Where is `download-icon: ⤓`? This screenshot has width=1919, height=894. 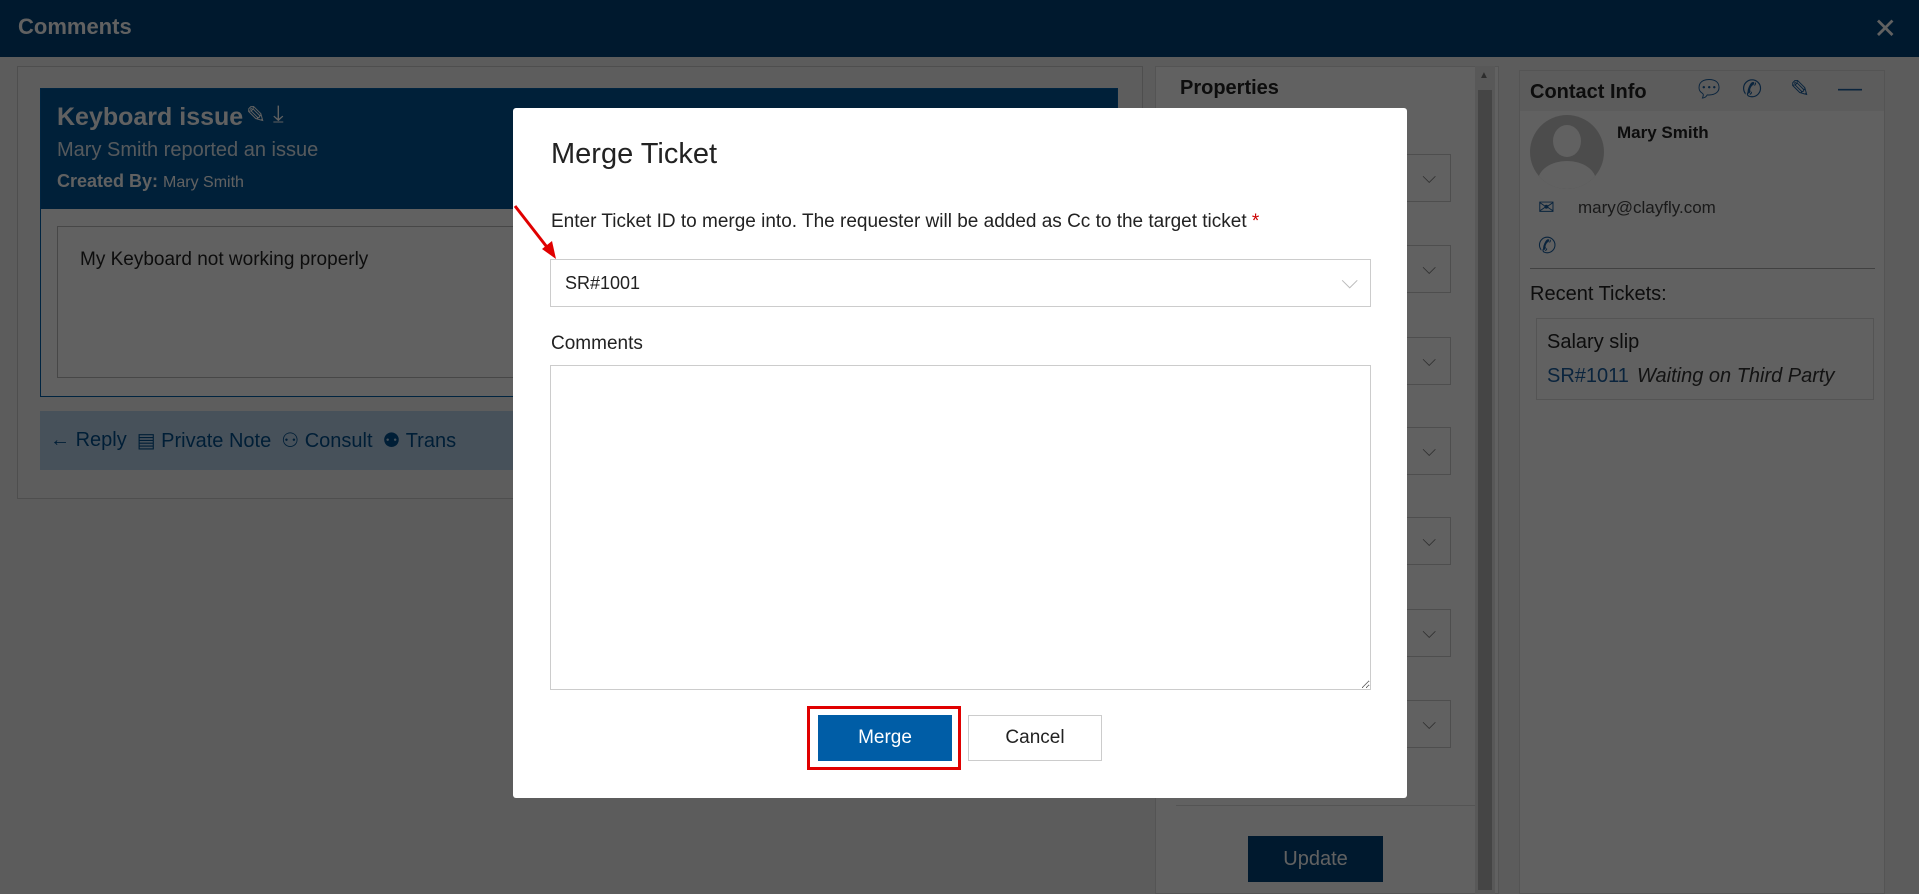 download-icon: ⤓ is located at coordinates (278, 115).